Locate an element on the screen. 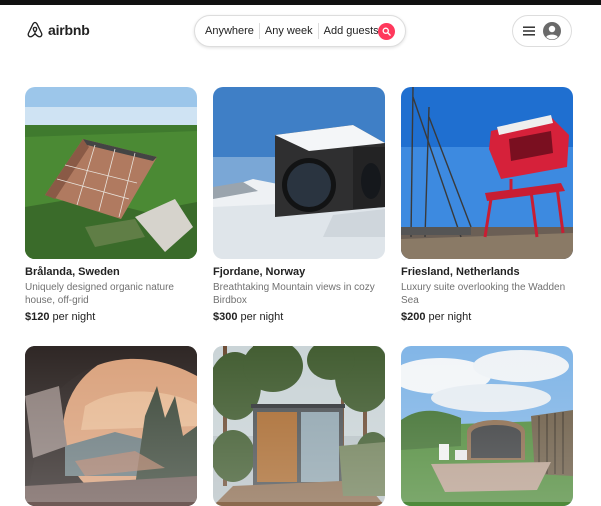  search-any-week: Any week is located at coordinates (289, 31).